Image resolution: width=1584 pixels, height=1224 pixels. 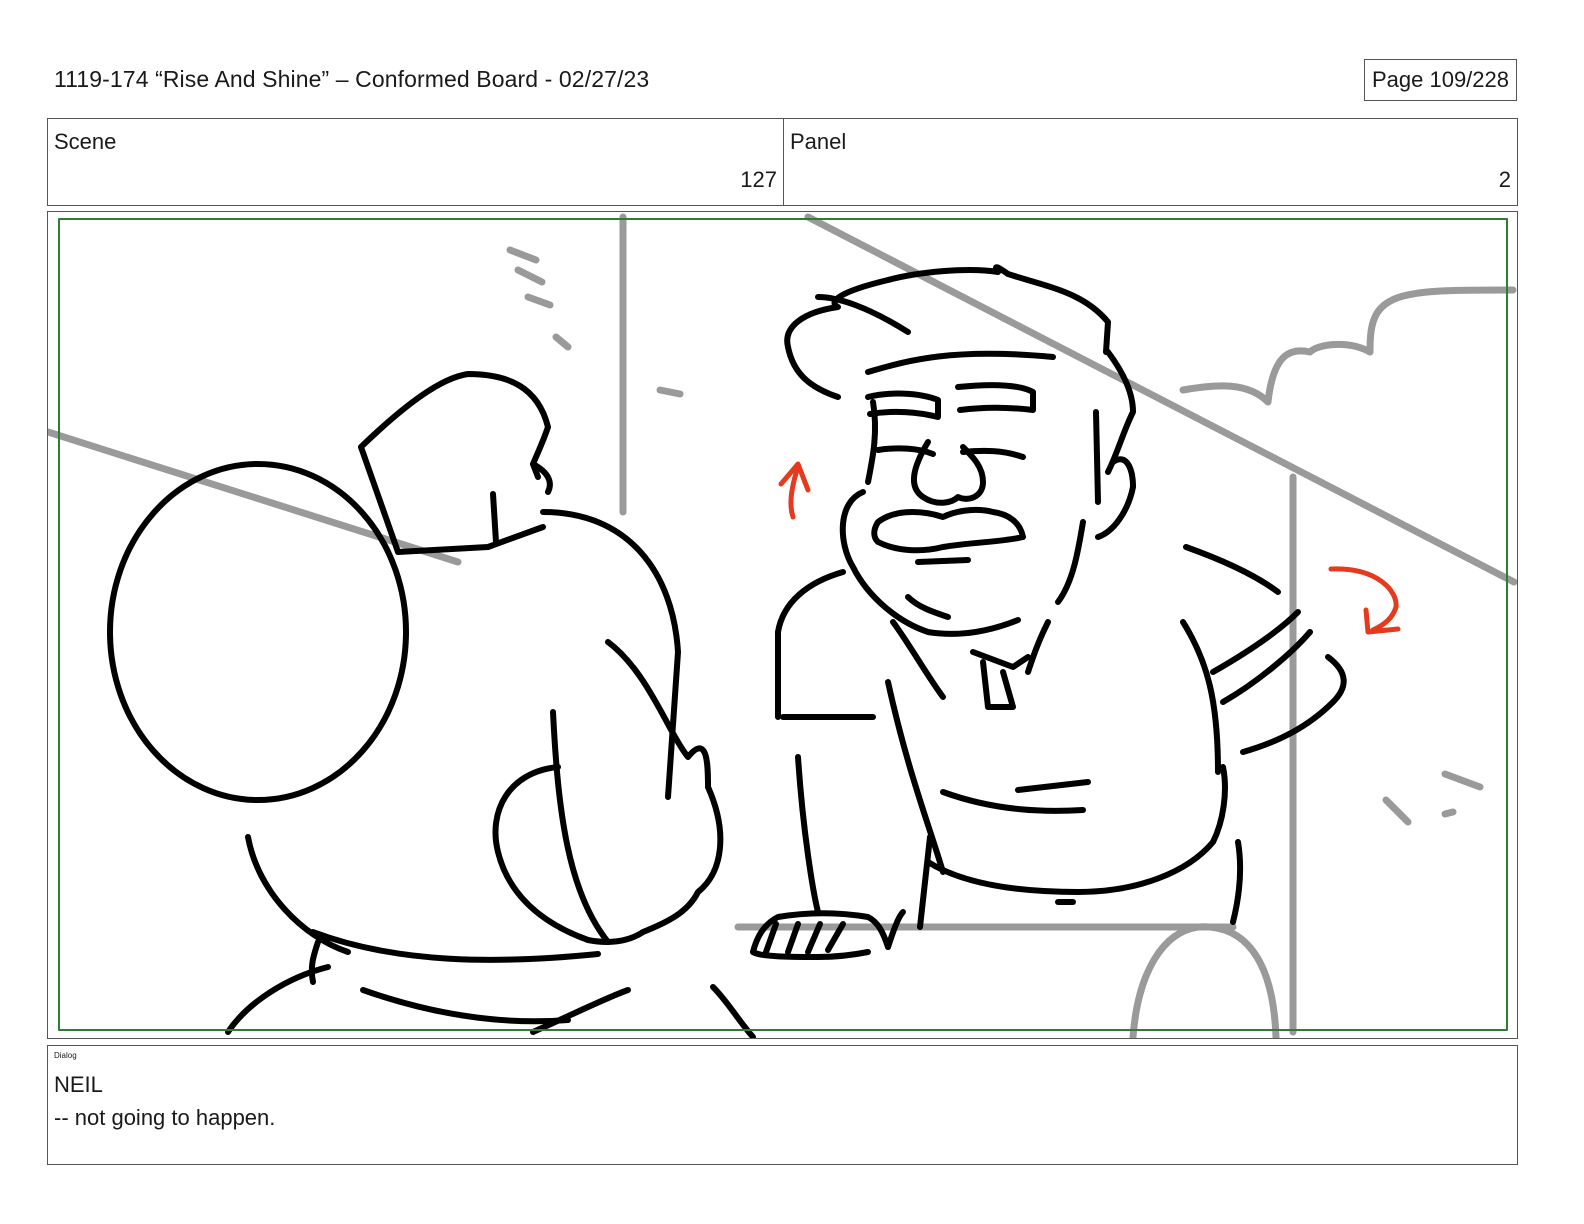 I want to click on scene-cell: Scene 127, so click(x=416, y=162).